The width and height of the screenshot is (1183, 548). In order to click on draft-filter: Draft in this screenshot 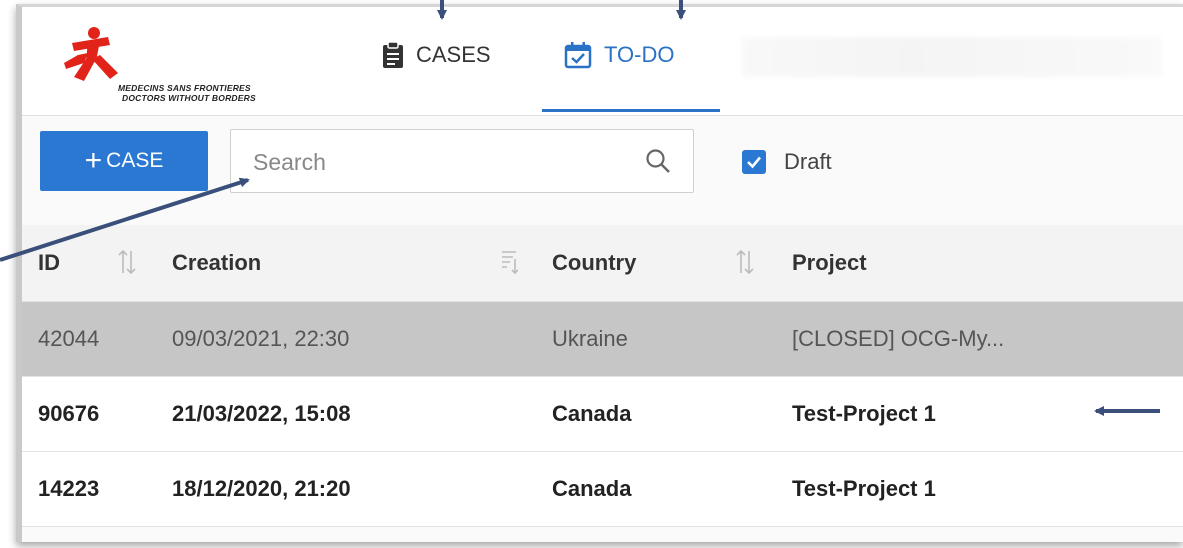, I will do `click(787, 162)`.